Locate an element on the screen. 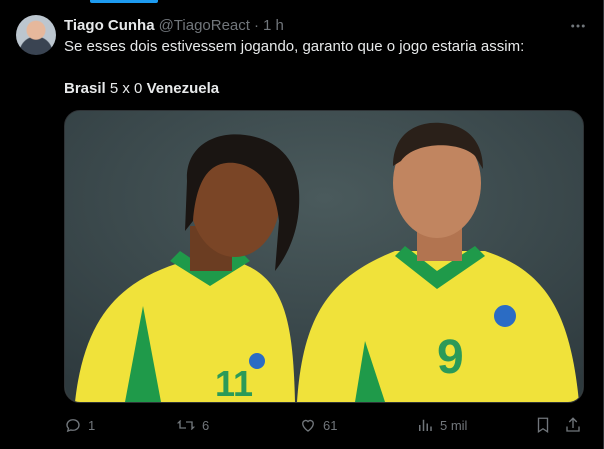 Image resolution: width=604 pixels, height=449 pixels. views-count: 5 mil is located at coordinates (454, 425).